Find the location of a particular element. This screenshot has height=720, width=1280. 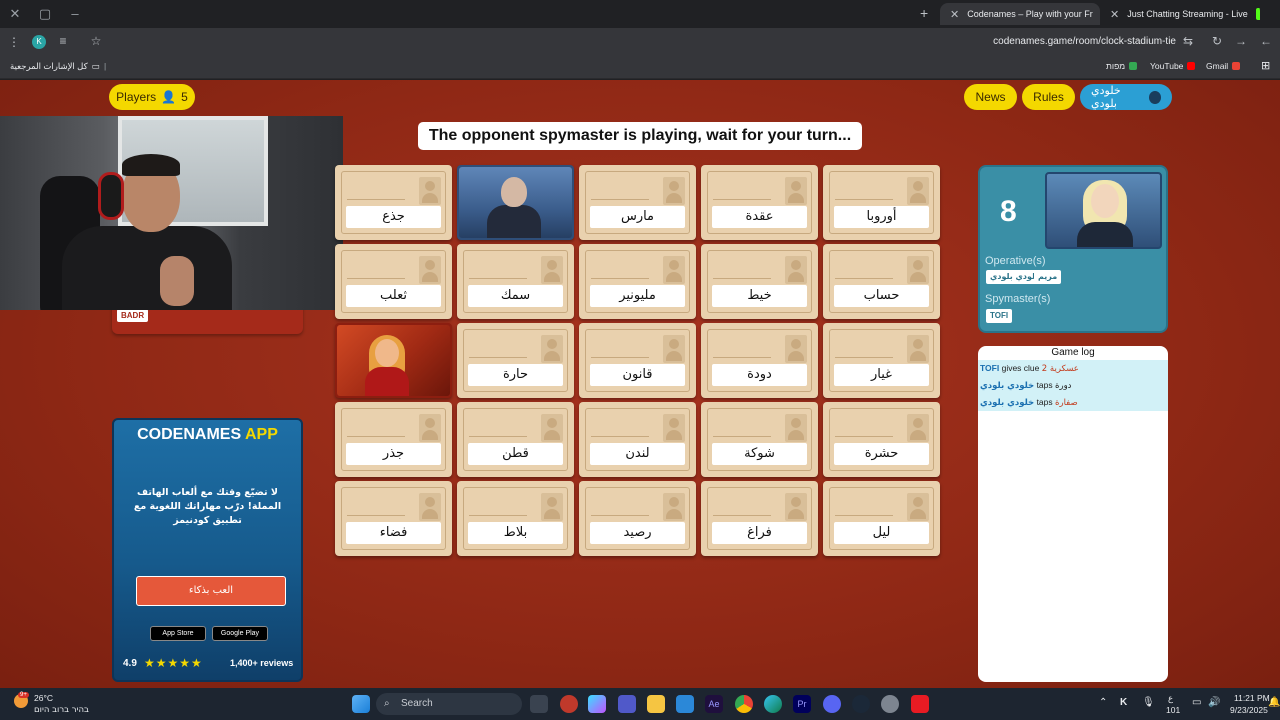

word-card: قانون is located at coordinates (637, 360).